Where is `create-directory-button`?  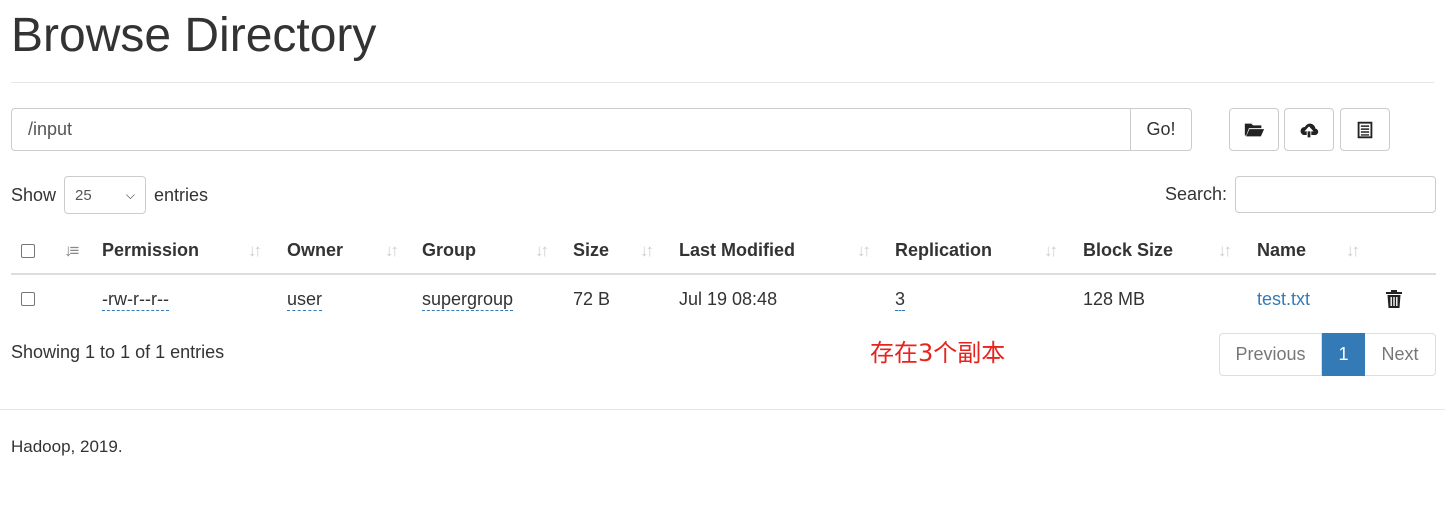
create-directory-button is located at coordinates (1254, 129).